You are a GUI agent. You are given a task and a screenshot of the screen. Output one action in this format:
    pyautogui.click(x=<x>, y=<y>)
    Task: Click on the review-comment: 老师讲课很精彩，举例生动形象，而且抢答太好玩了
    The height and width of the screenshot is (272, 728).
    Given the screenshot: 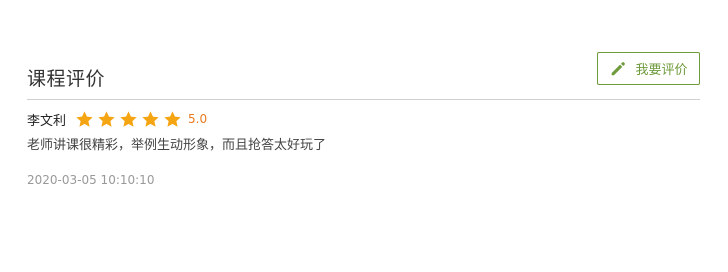 What is the action you would take?
    pyautogui.click(x=177, y=145)
    